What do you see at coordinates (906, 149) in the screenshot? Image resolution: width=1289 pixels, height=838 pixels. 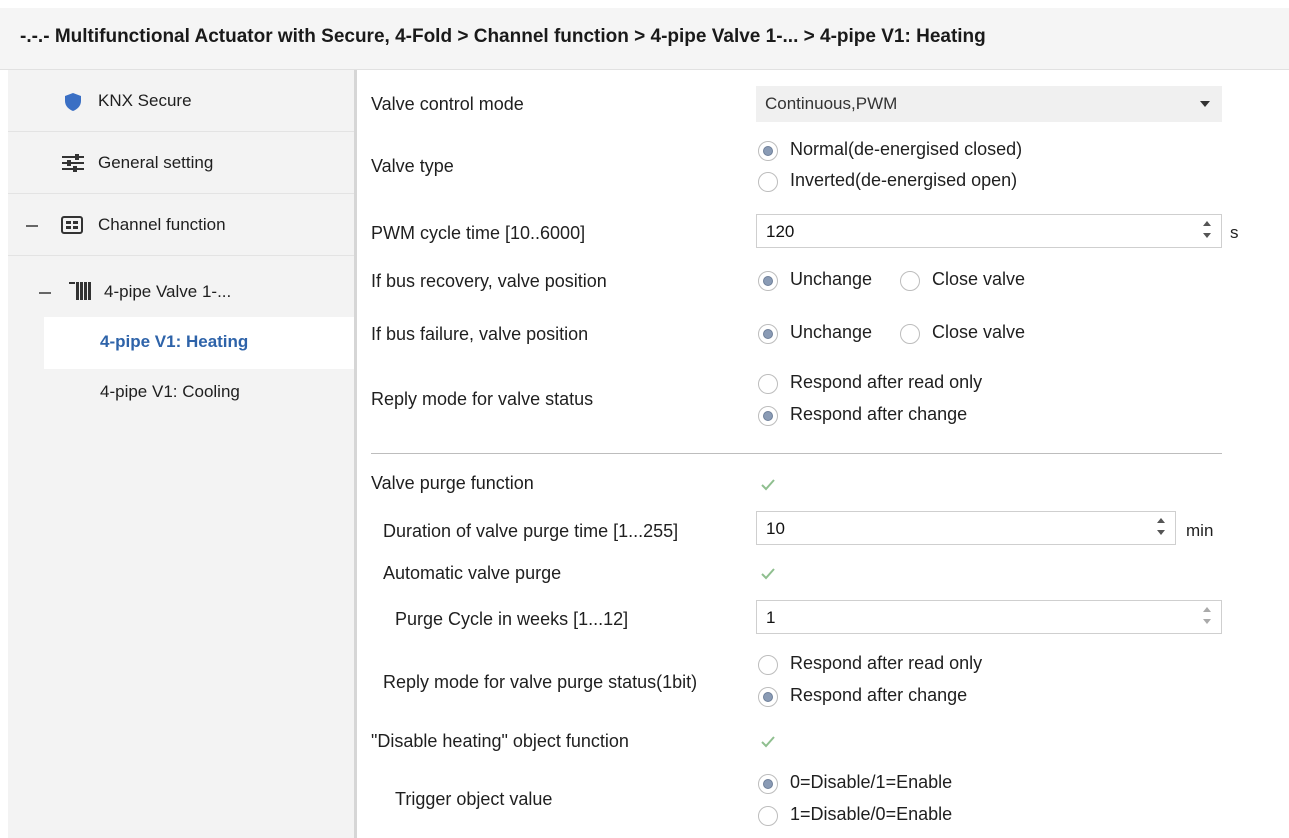 I see `radio-label: Normal(de-energised closed)` at bounding box center [906, 149].